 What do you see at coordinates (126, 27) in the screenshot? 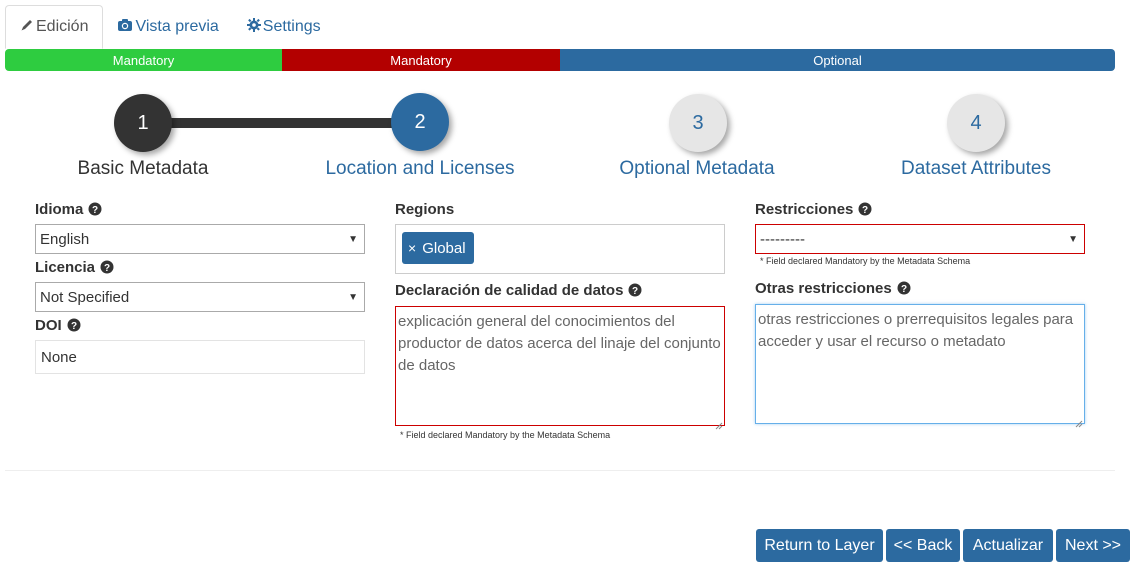
I see `camera-icon` at bounding box center [126, 27].